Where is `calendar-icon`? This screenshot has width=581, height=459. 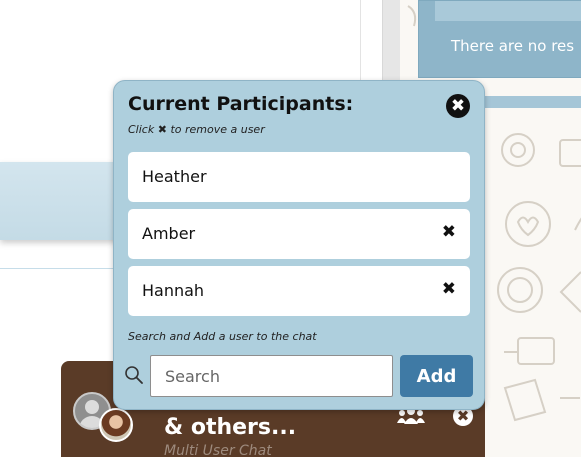
calendar-icon is located at coordinates (570, 153).